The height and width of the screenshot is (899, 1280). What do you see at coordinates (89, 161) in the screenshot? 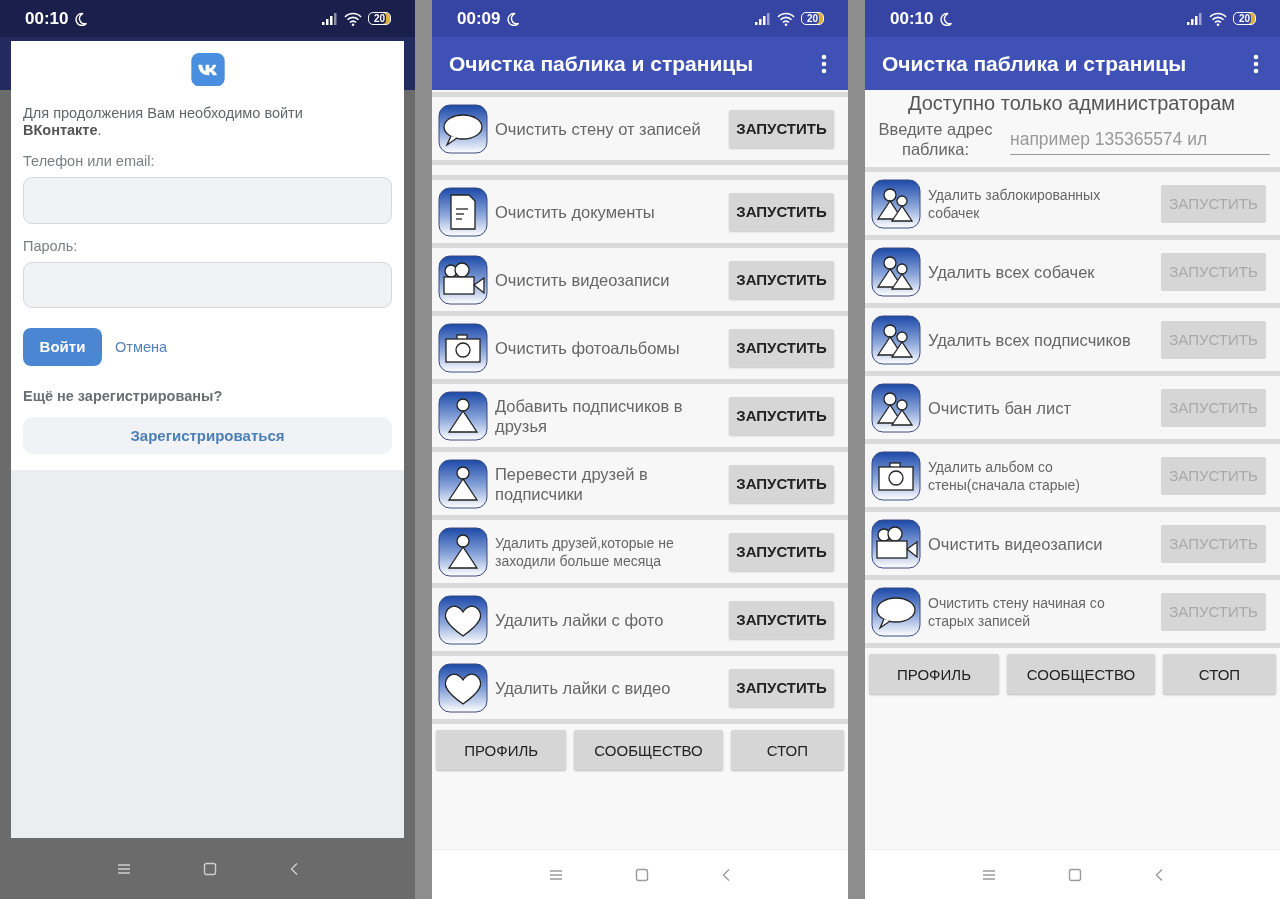
I see `field-label: Телефон или email:` at bounding box center [89, 161].